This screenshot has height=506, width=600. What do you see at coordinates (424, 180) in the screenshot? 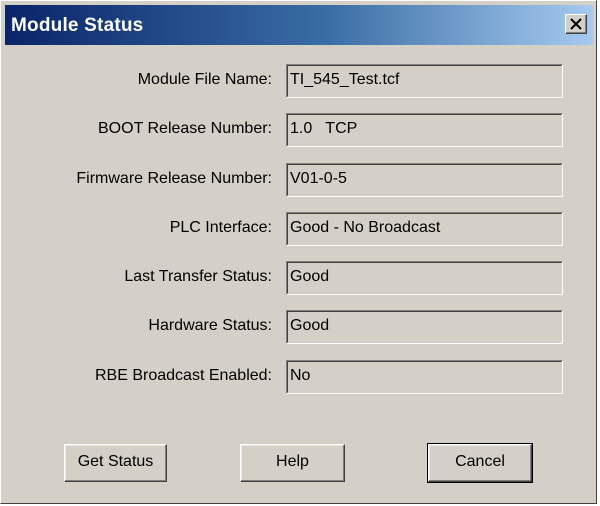
I see `firmware-release-field: V01-0-5` at bounding box center [424, 180].